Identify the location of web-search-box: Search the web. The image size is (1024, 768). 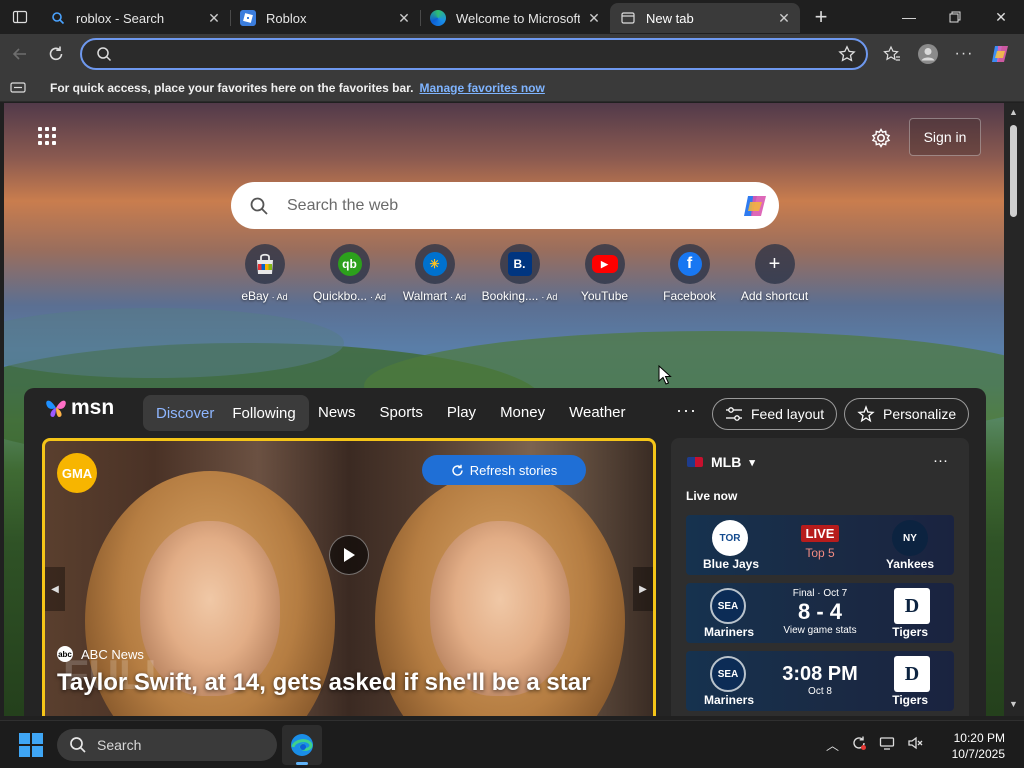
(505, 205).